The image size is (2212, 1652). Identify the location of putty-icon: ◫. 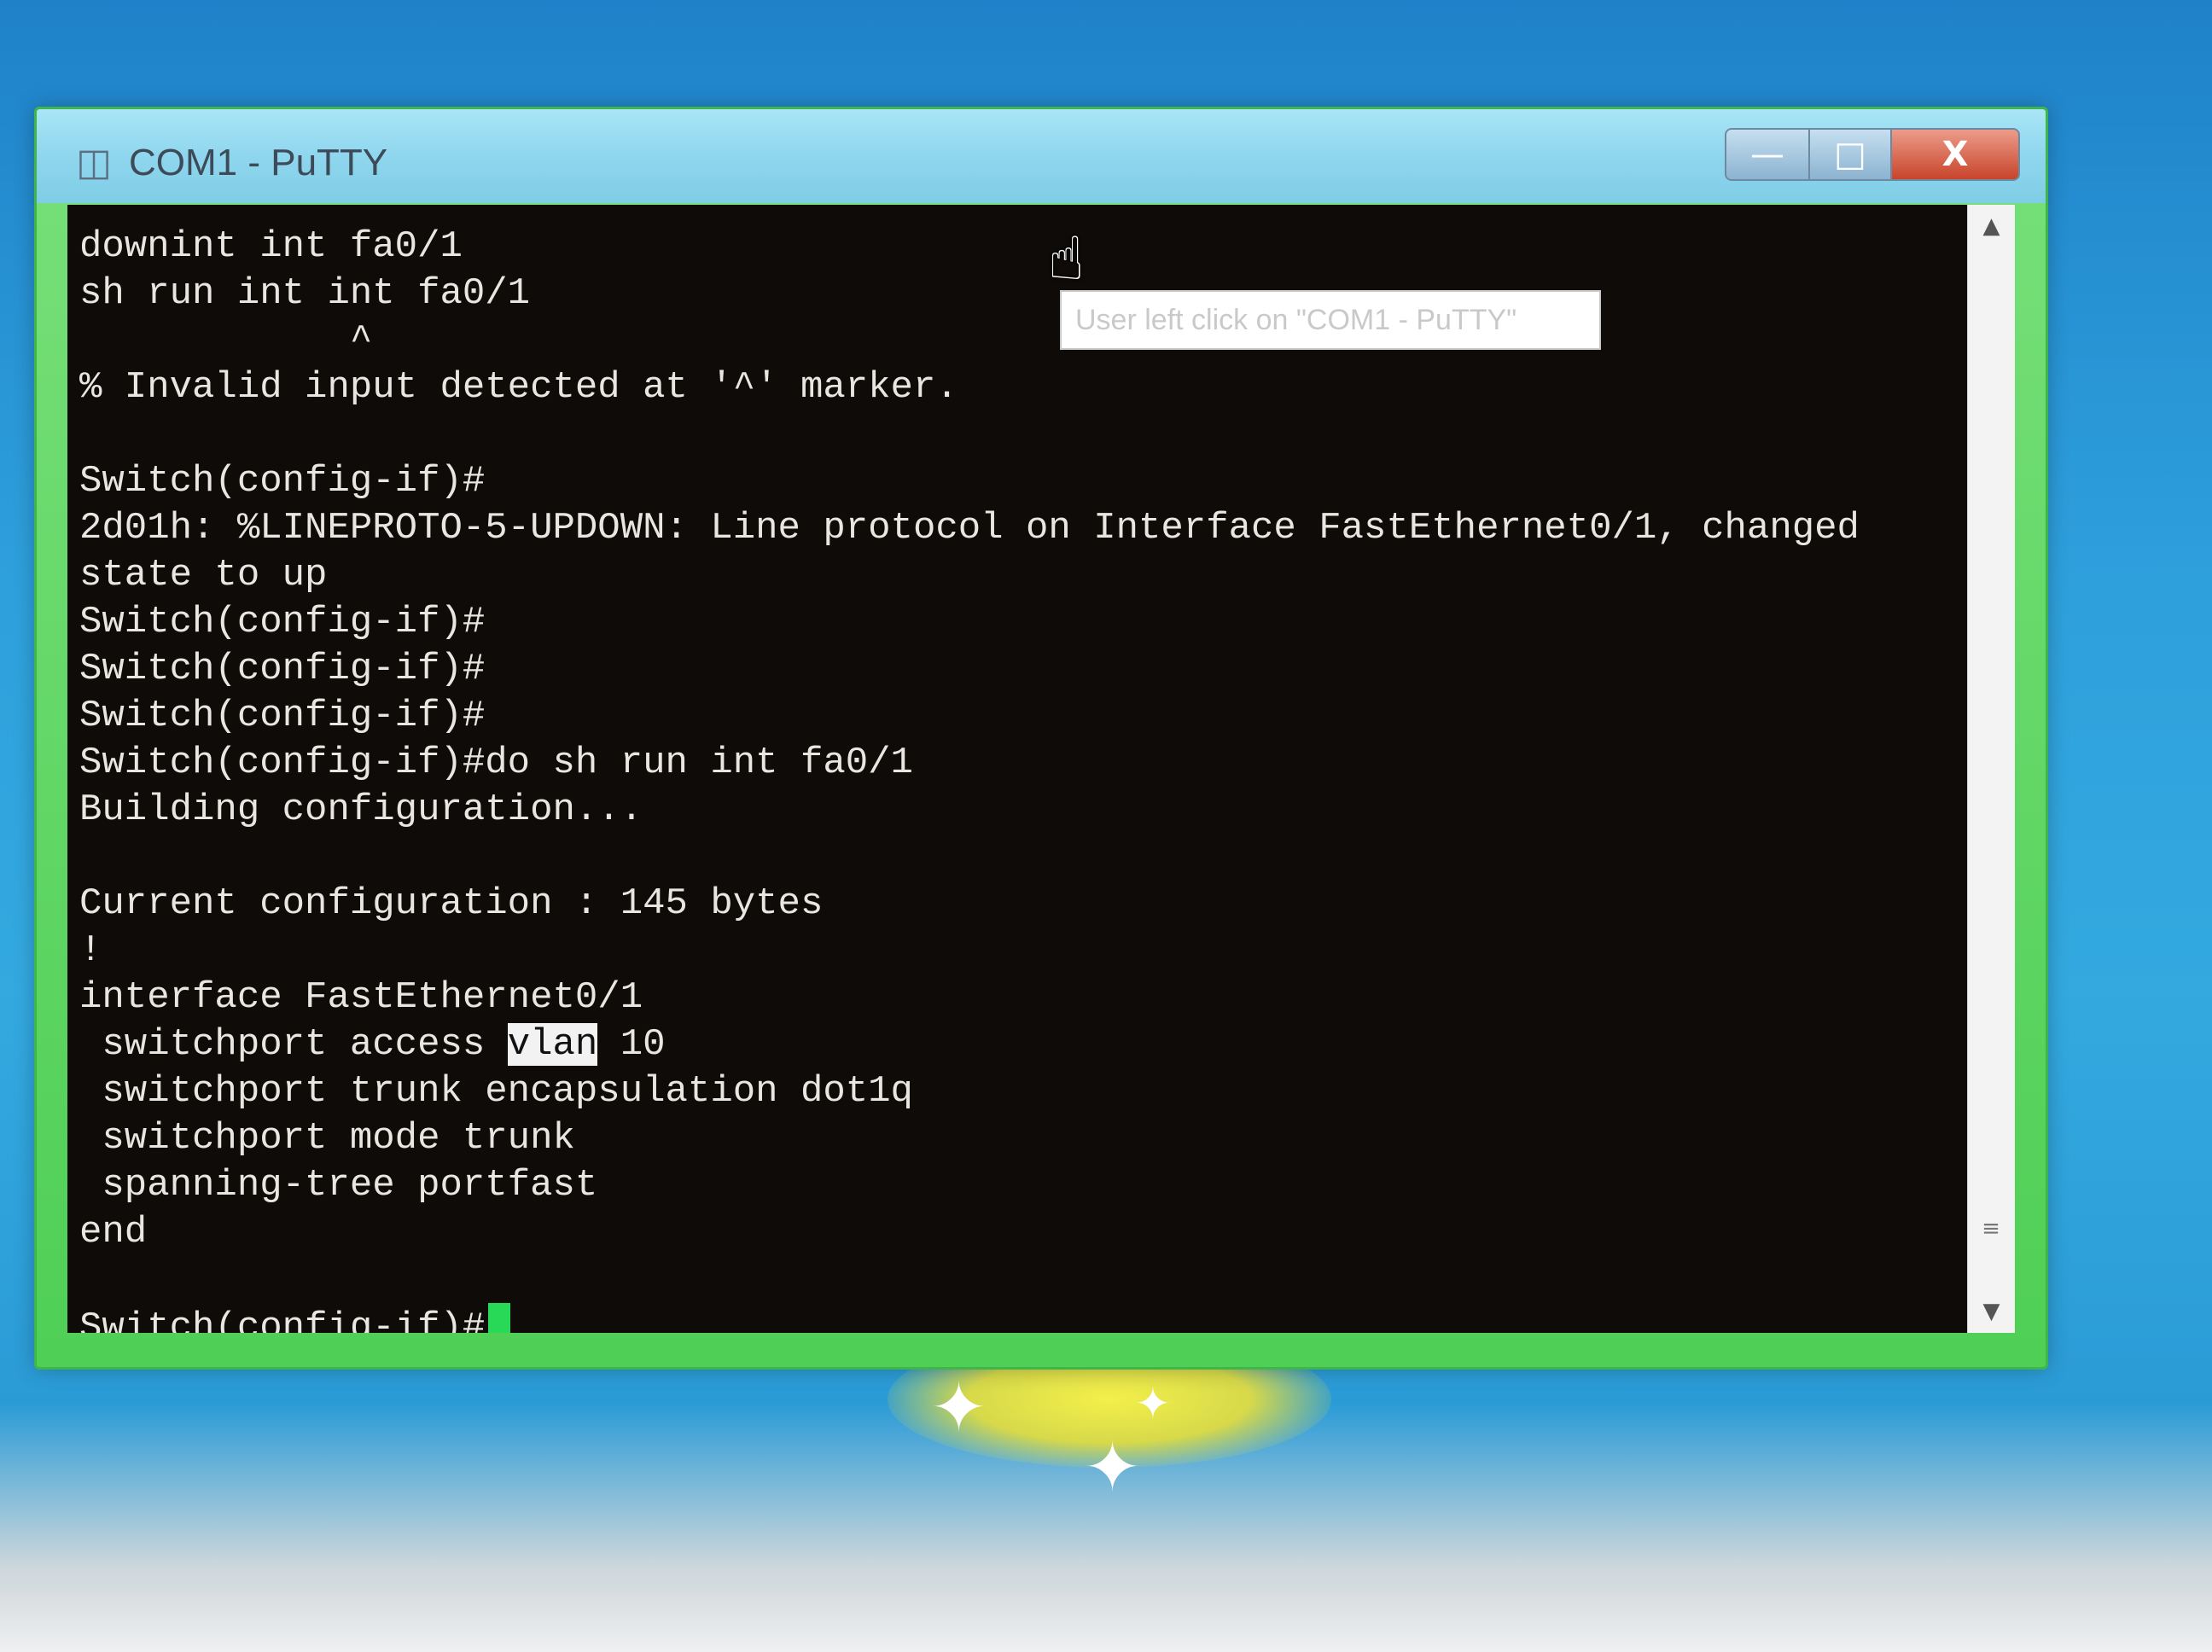
(94, 162).